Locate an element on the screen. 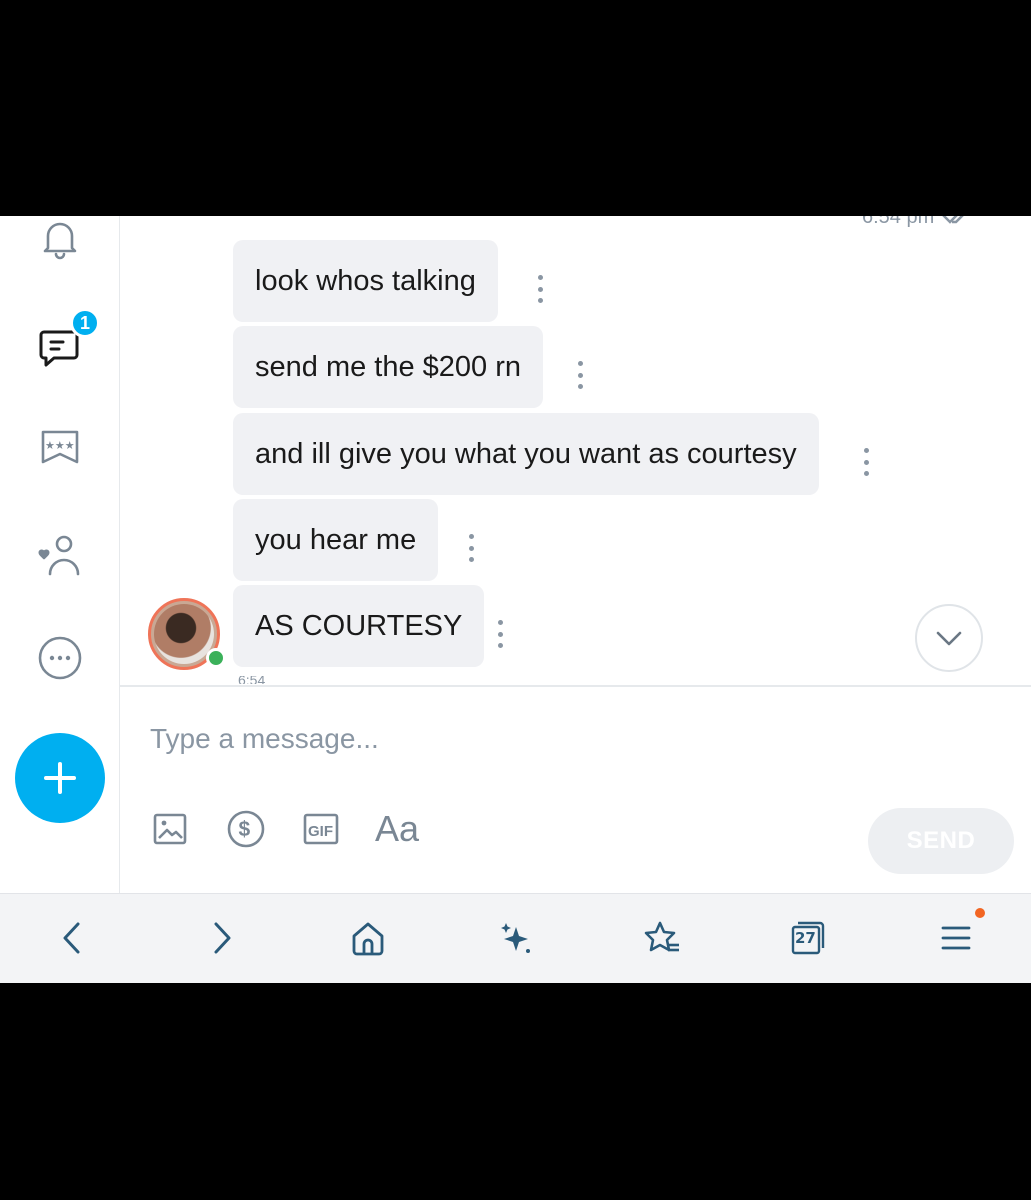 This screenshot has height=1200, width=1031. tabs-icon: 27 is located at coordinates (808, 938).